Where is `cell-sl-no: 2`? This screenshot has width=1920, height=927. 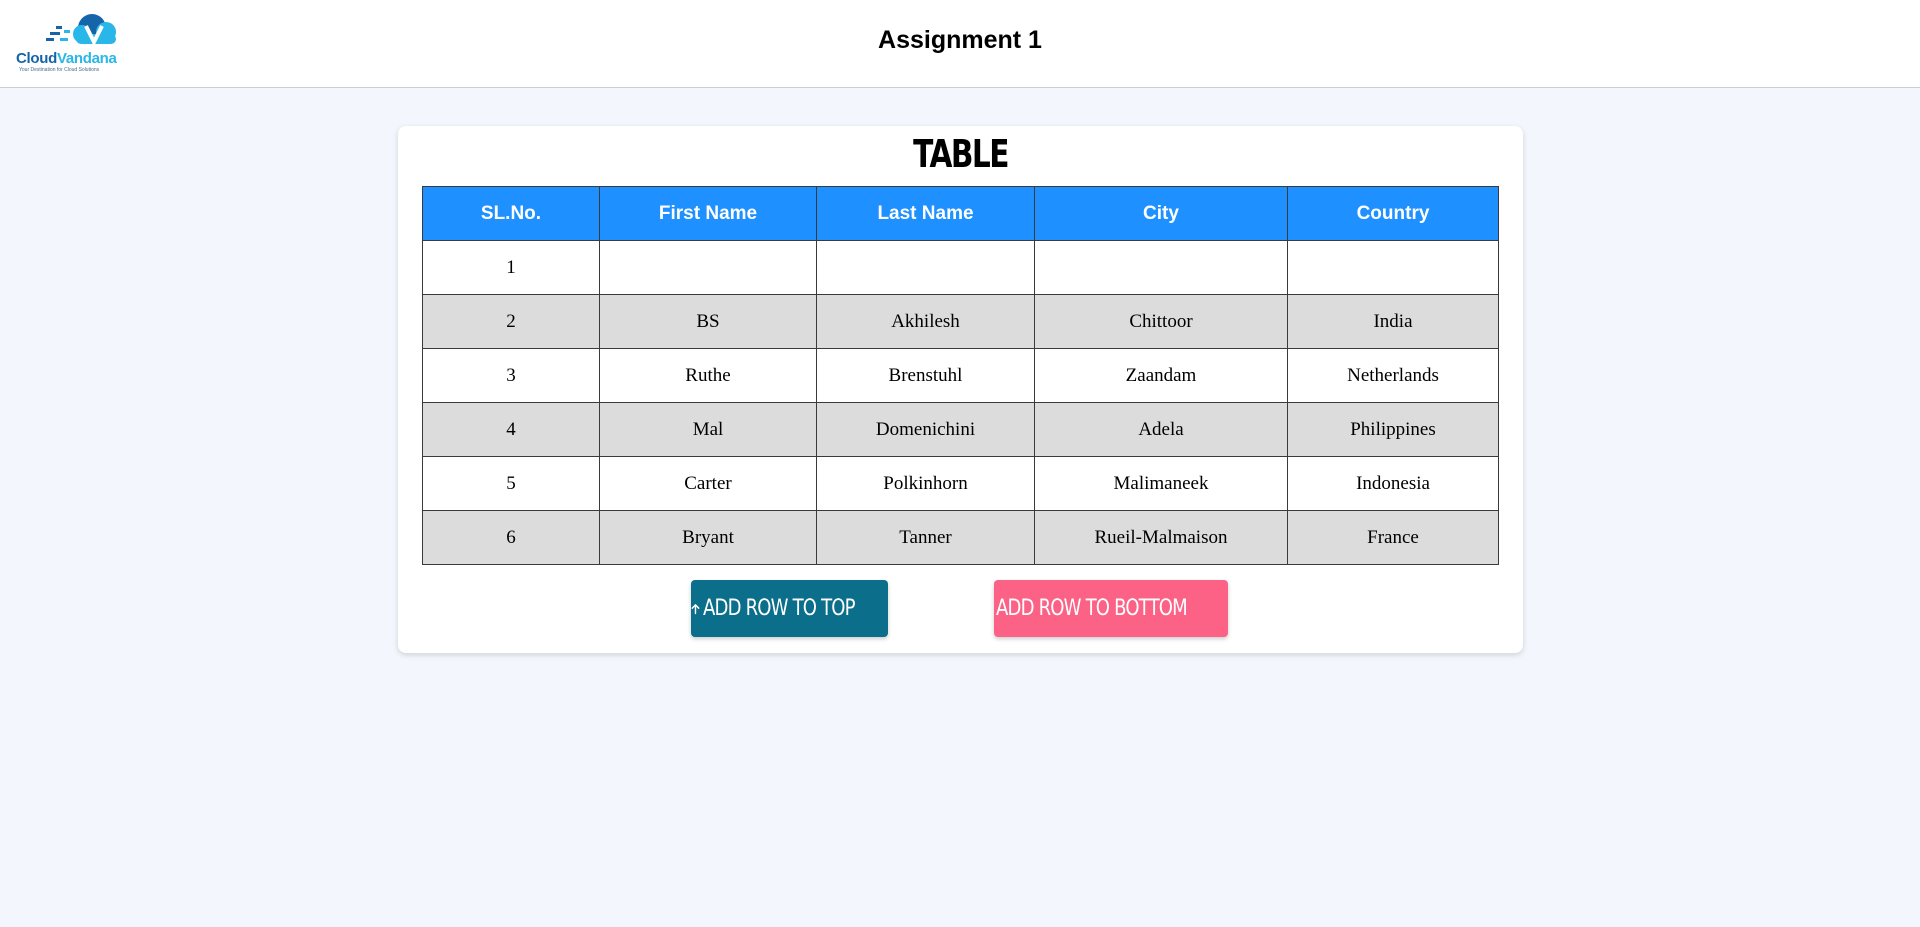
cell-sl-no: 2 is located at coordinates (511, 321).